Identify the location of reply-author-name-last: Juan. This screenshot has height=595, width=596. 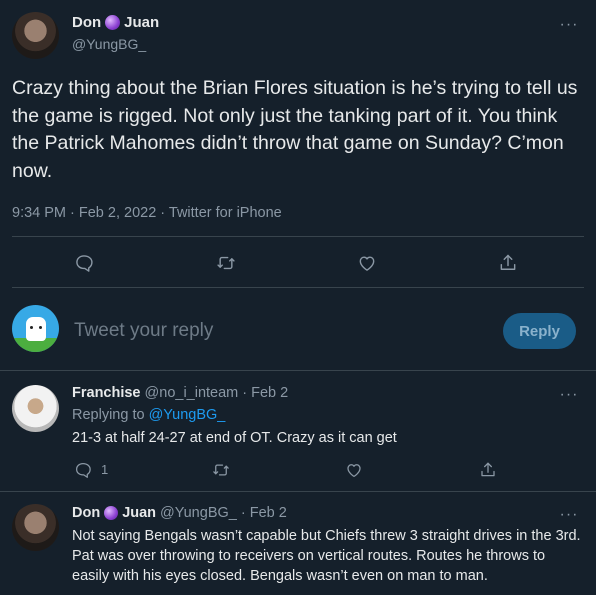
(139, 513).